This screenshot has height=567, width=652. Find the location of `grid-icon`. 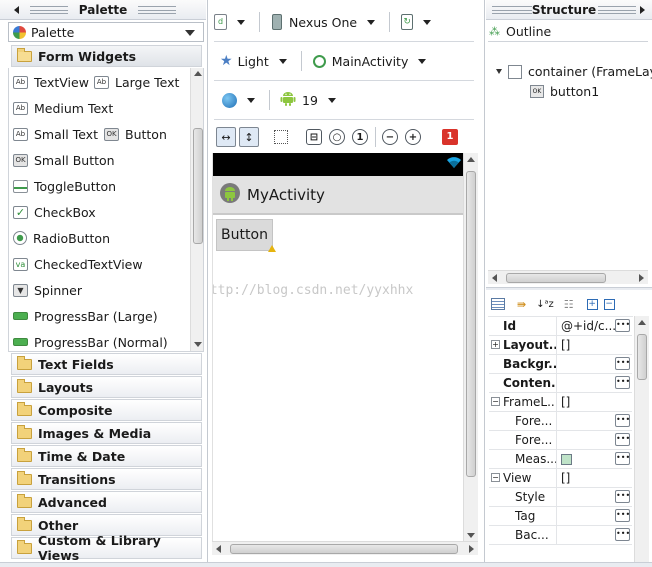

grid-icon is located at coordinates (281, 137).